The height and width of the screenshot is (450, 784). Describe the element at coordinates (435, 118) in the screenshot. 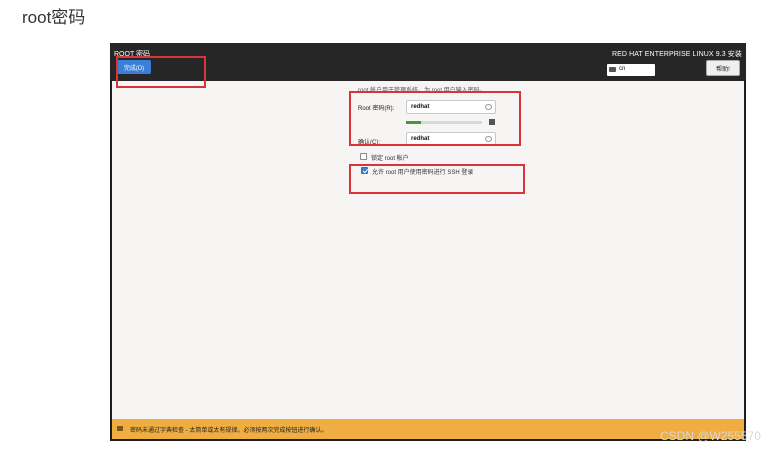

I see `annotation-box-password` at that location.